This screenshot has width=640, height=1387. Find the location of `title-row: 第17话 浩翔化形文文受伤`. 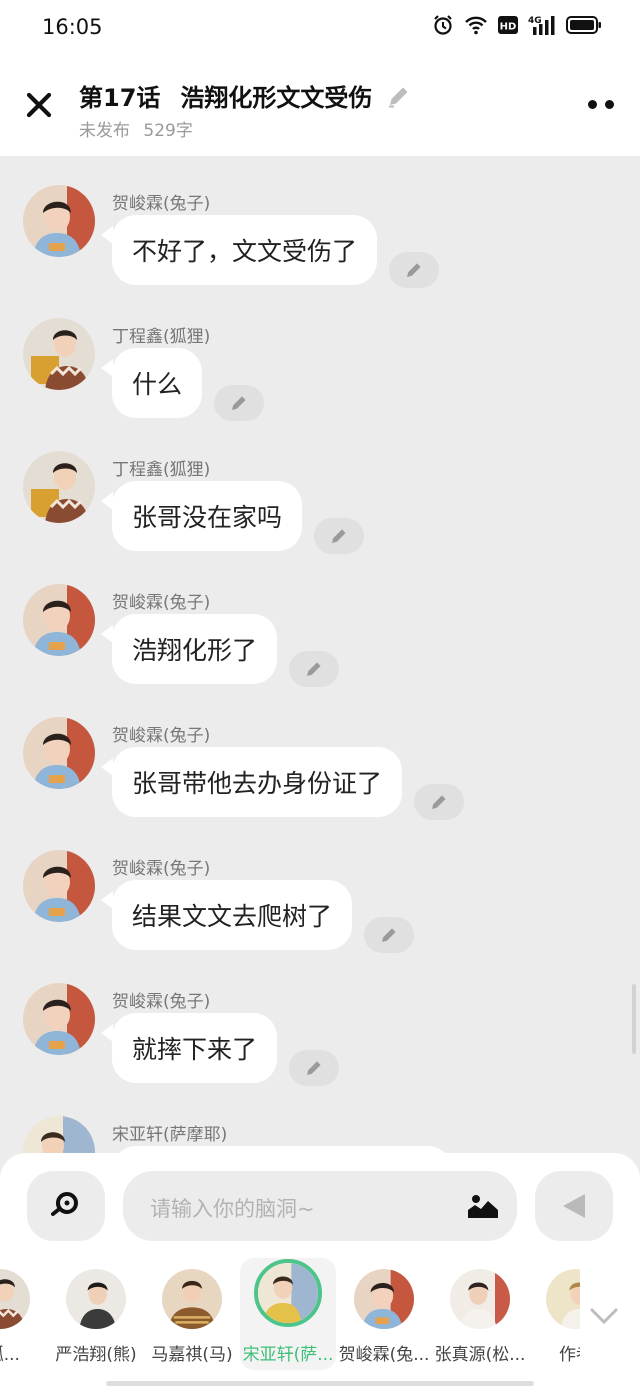

title-row: 第17话 浩翔化形文文受伤 is located at coordinates (245, 95).